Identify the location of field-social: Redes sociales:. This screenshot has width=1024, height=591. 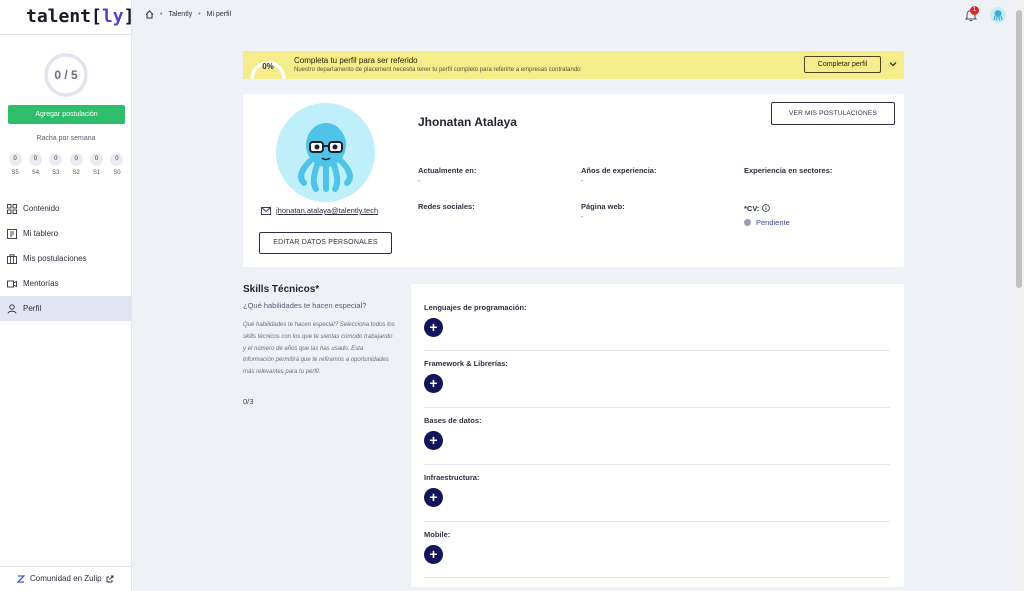
(446, 208).